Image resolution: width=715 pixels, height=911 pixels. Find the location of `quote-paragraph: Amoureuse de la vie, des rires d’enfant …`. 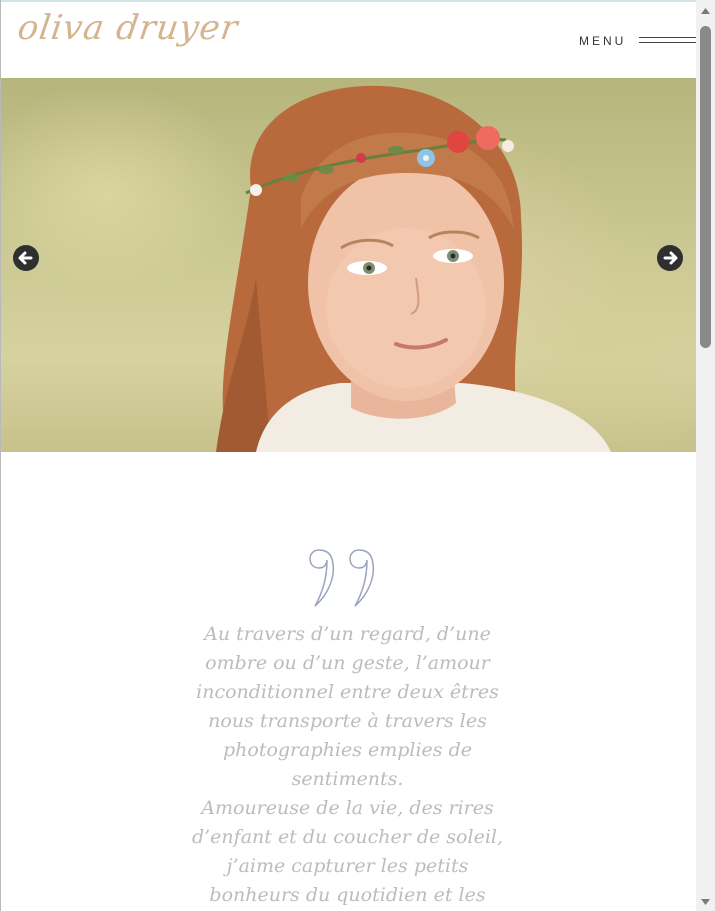

quote-paragraph: Amoureuse de la vie, des rires d’enfant … is located at coordinates (347, 851).